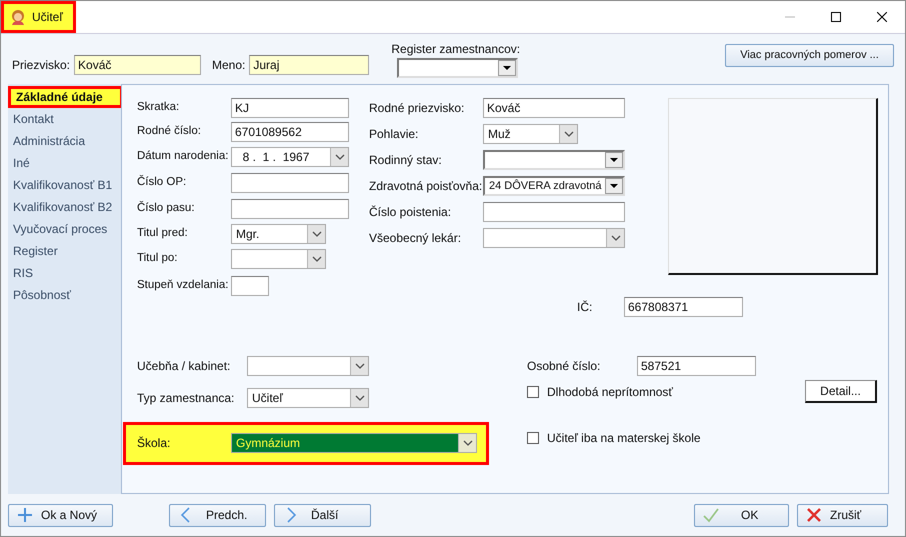 The width and height of the screenshot is (906, 537). I want to click on field-label: Rodné priezvisko:, so click(417, 108).